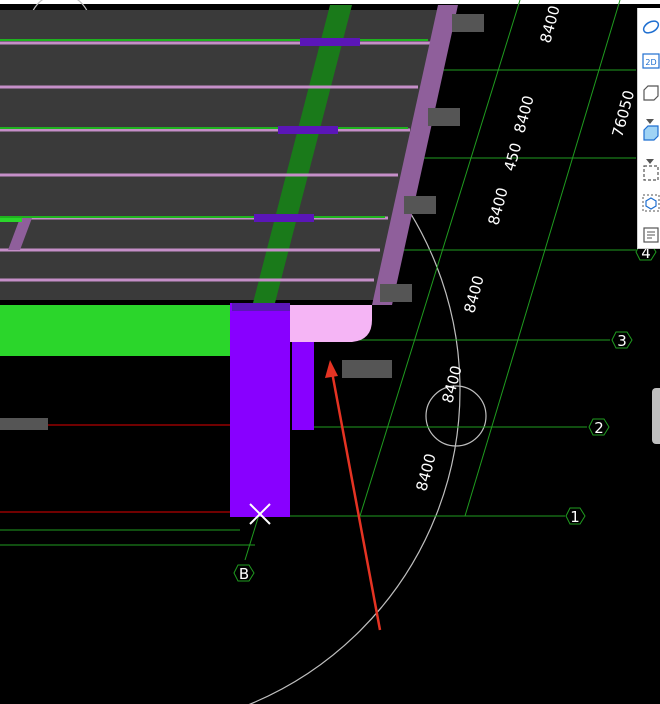 The width and height of the screenshot is (660, 704). I want to click on 2d-view-icon: 2D, so click(650, 61).